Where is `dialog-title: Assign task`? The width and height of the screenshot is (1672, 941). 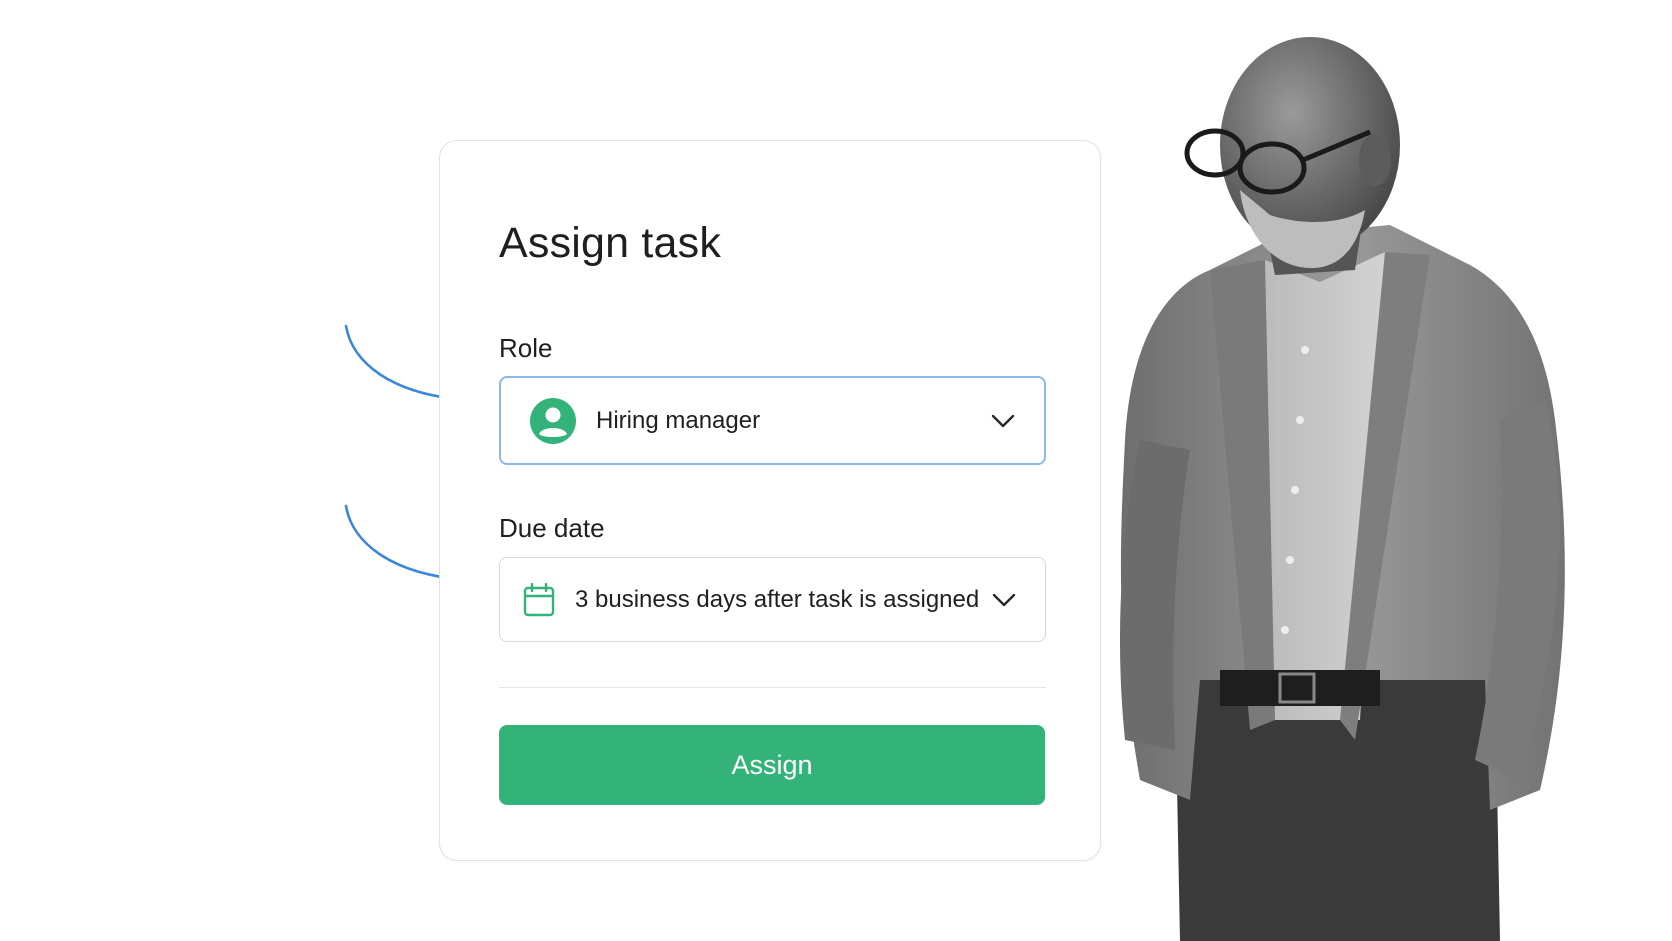
dialog-title: Assign task is located at coordinates (610, 243).